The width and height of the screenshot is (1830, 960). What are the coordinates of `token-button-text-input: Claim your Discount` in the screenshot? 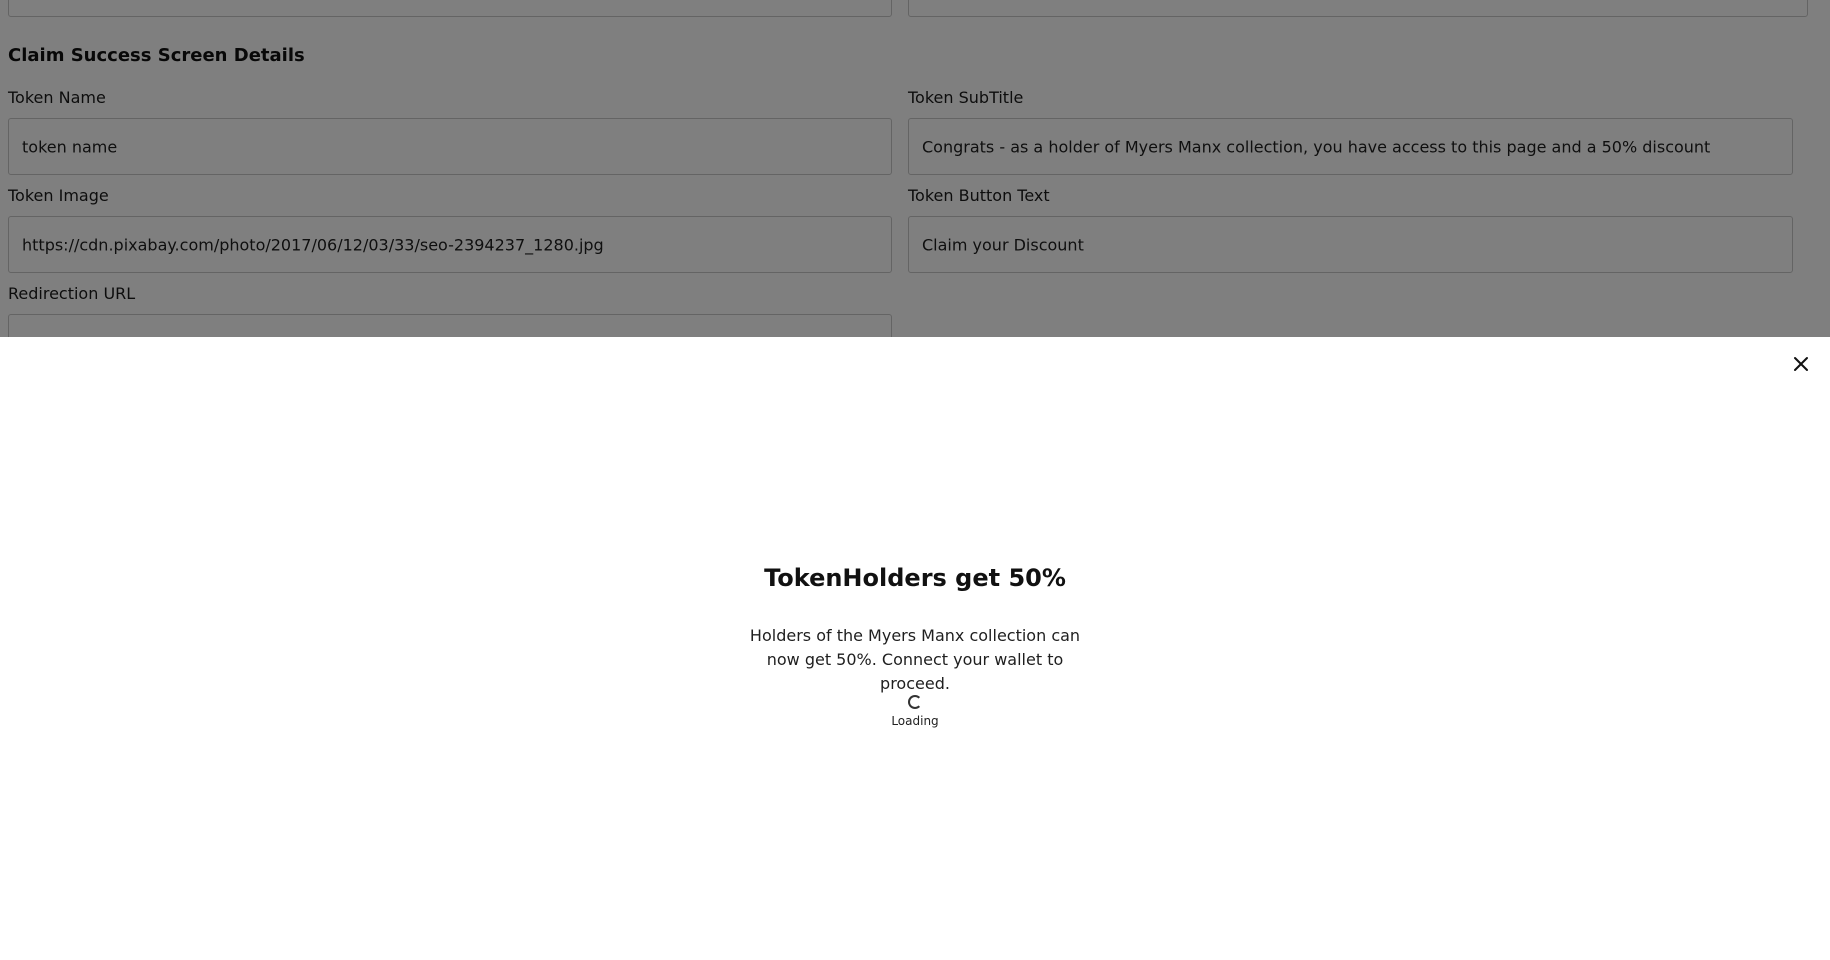 It's located at (1350, 244).